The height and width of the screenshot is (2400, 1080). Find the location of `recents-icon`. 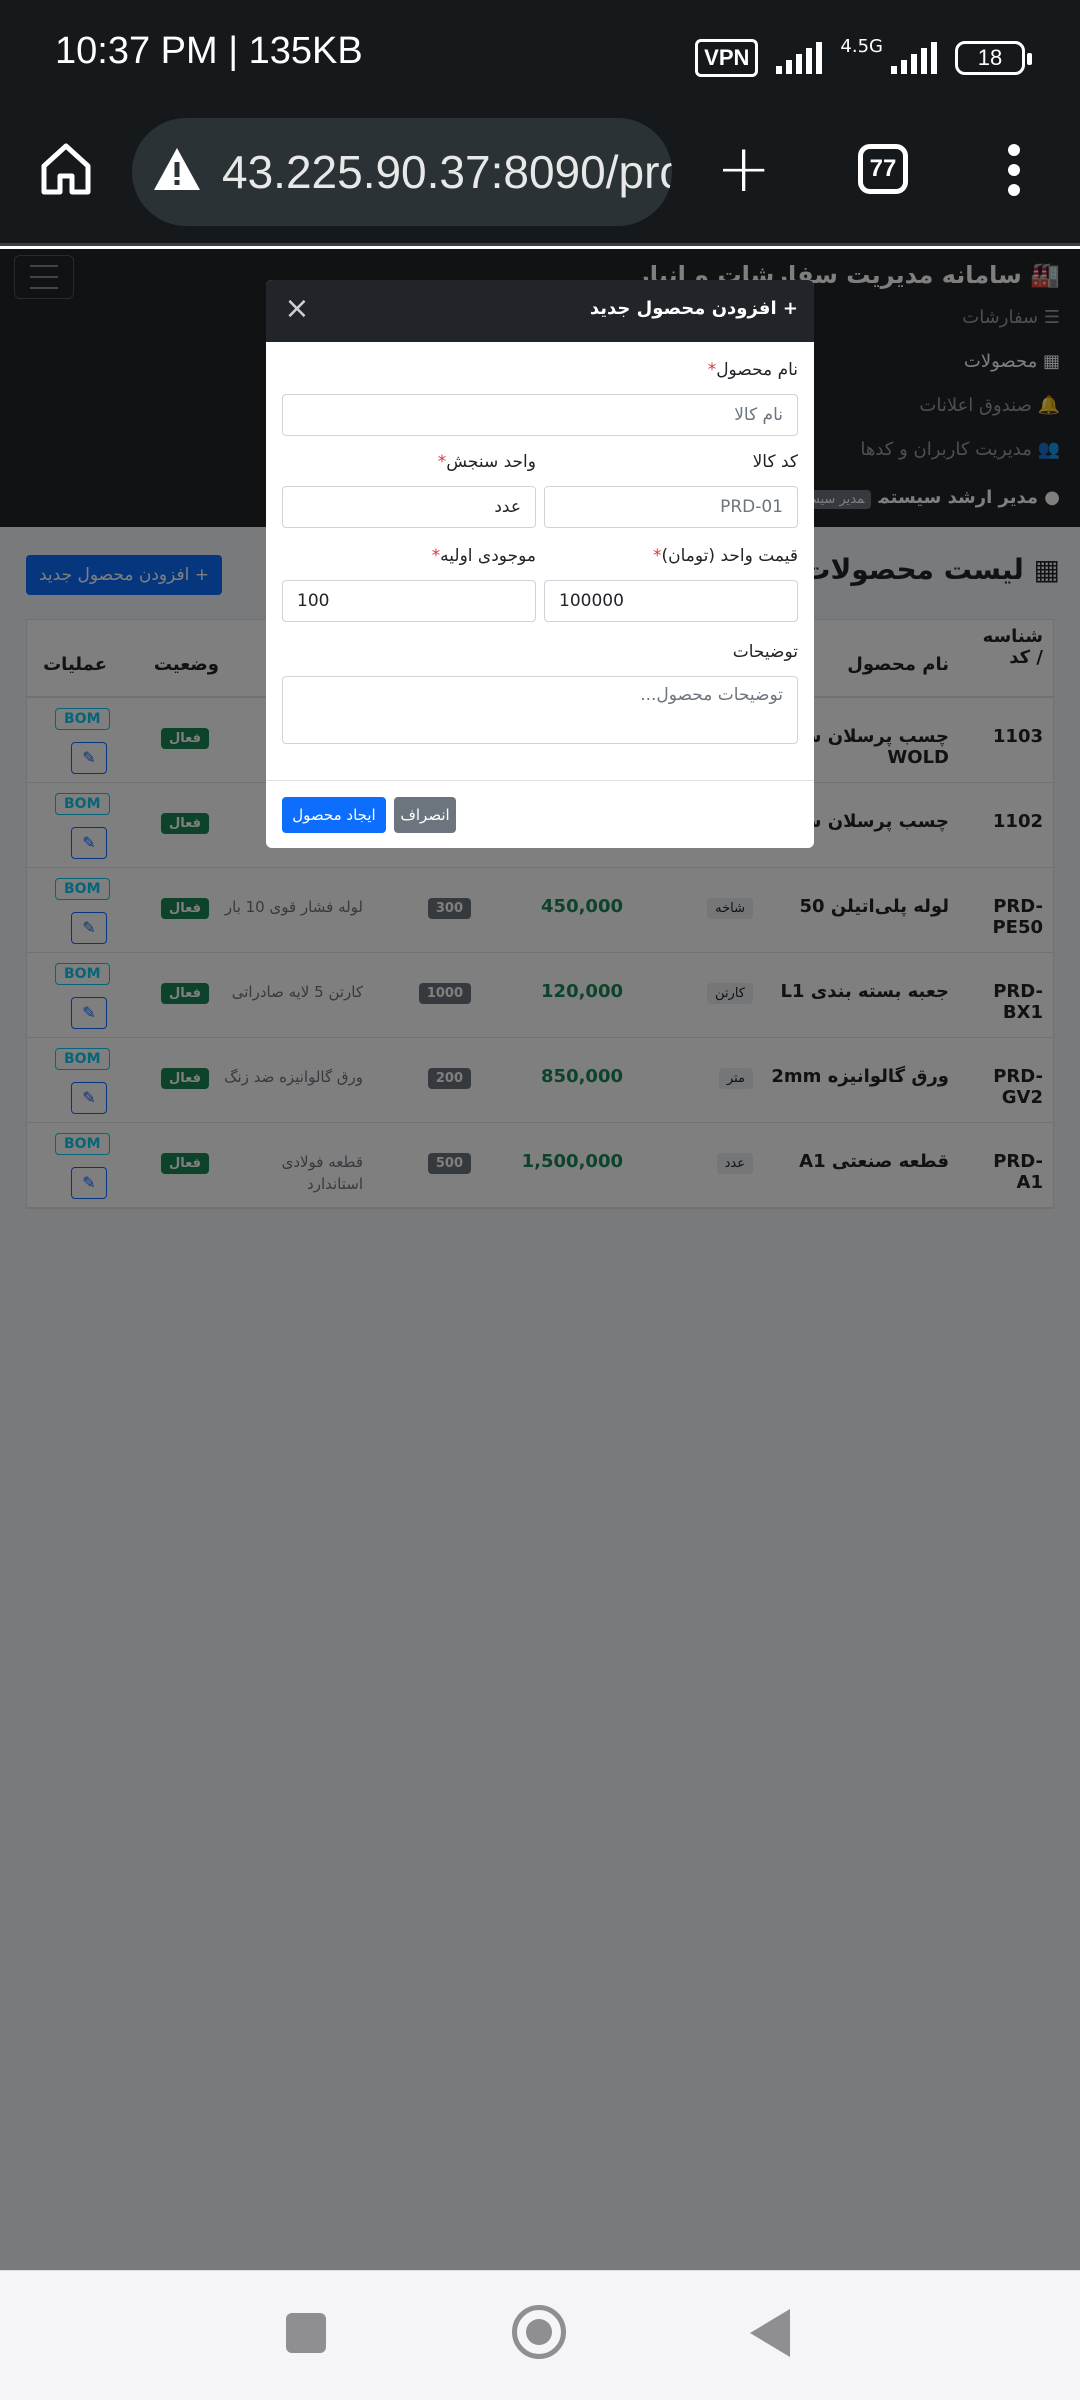

recents-icon is located at coordinates (306, 2333).